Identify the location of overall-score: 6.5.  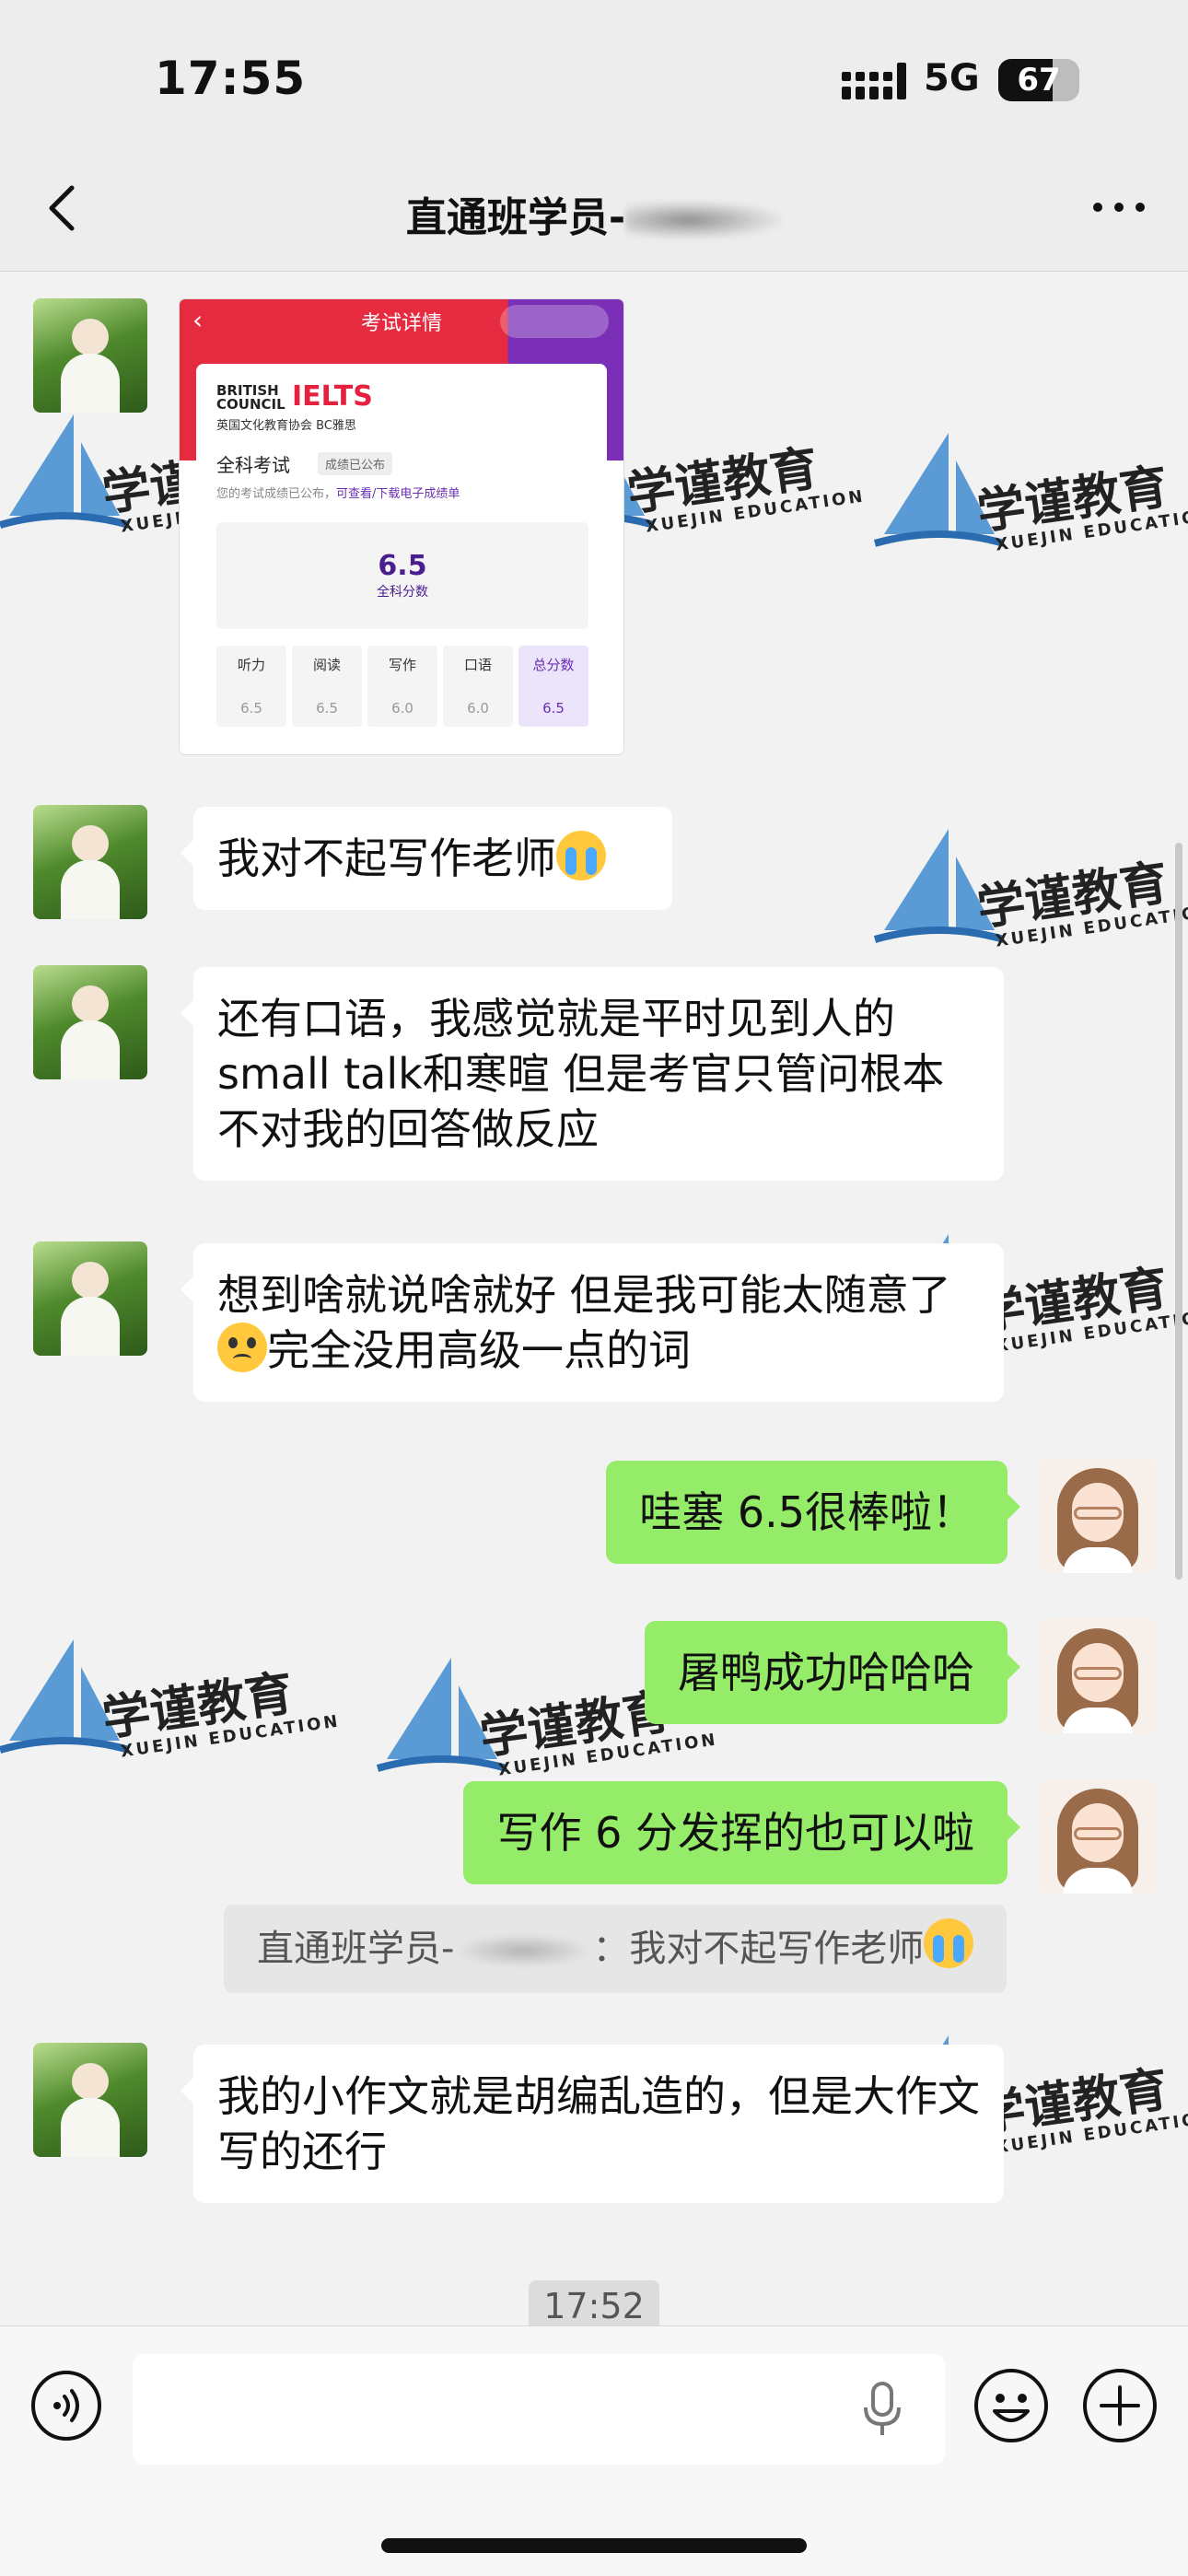
(402, 566).